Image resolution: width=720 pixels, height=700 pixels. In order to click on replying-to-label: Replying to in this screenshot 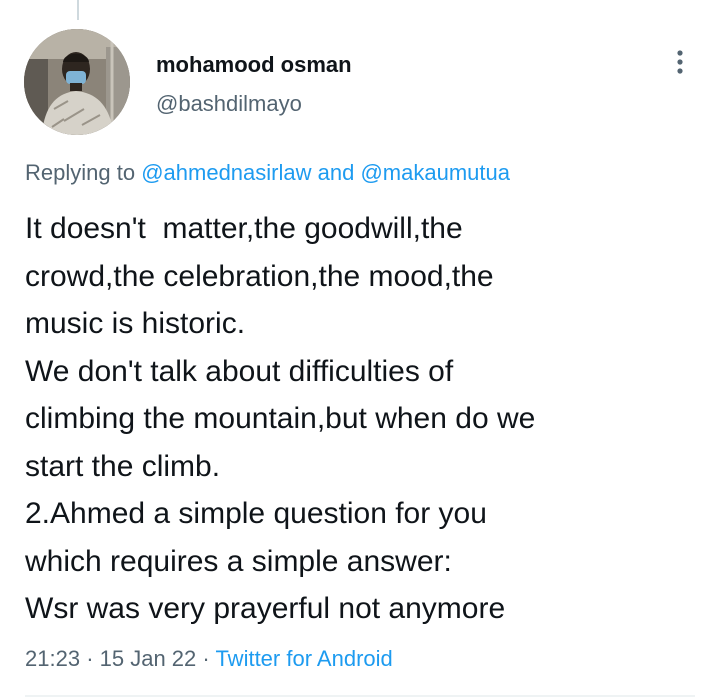, I will do `click(80, 172)`.